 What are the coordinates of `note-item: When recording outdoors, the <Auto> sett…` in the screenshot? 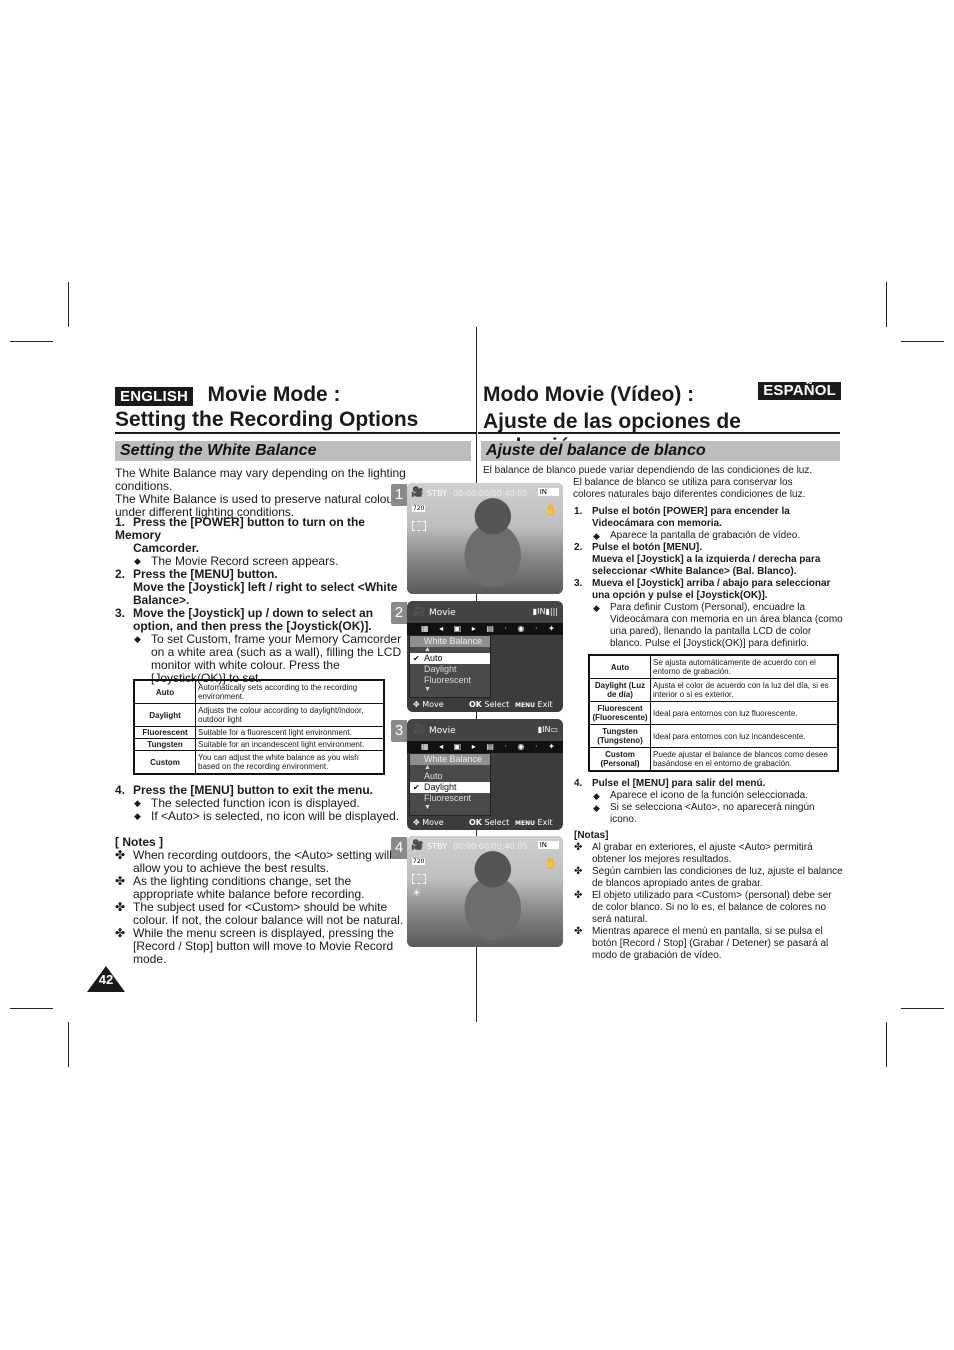 It's located at (261, 862).